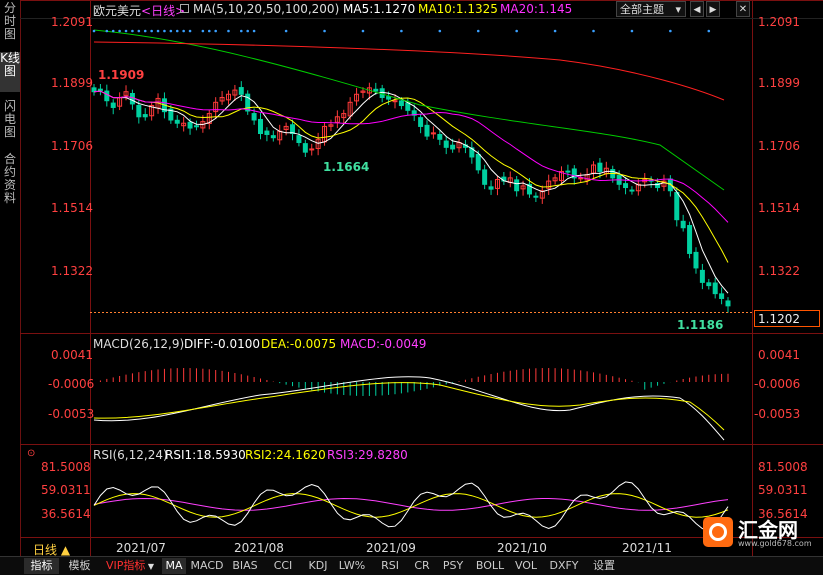 The height and width of the screenshot is (575, 823). What do you see at coordinates (41, 566) in the screenshot?
I see `tab-indicators: 指标` at bounding box center [41, 566].